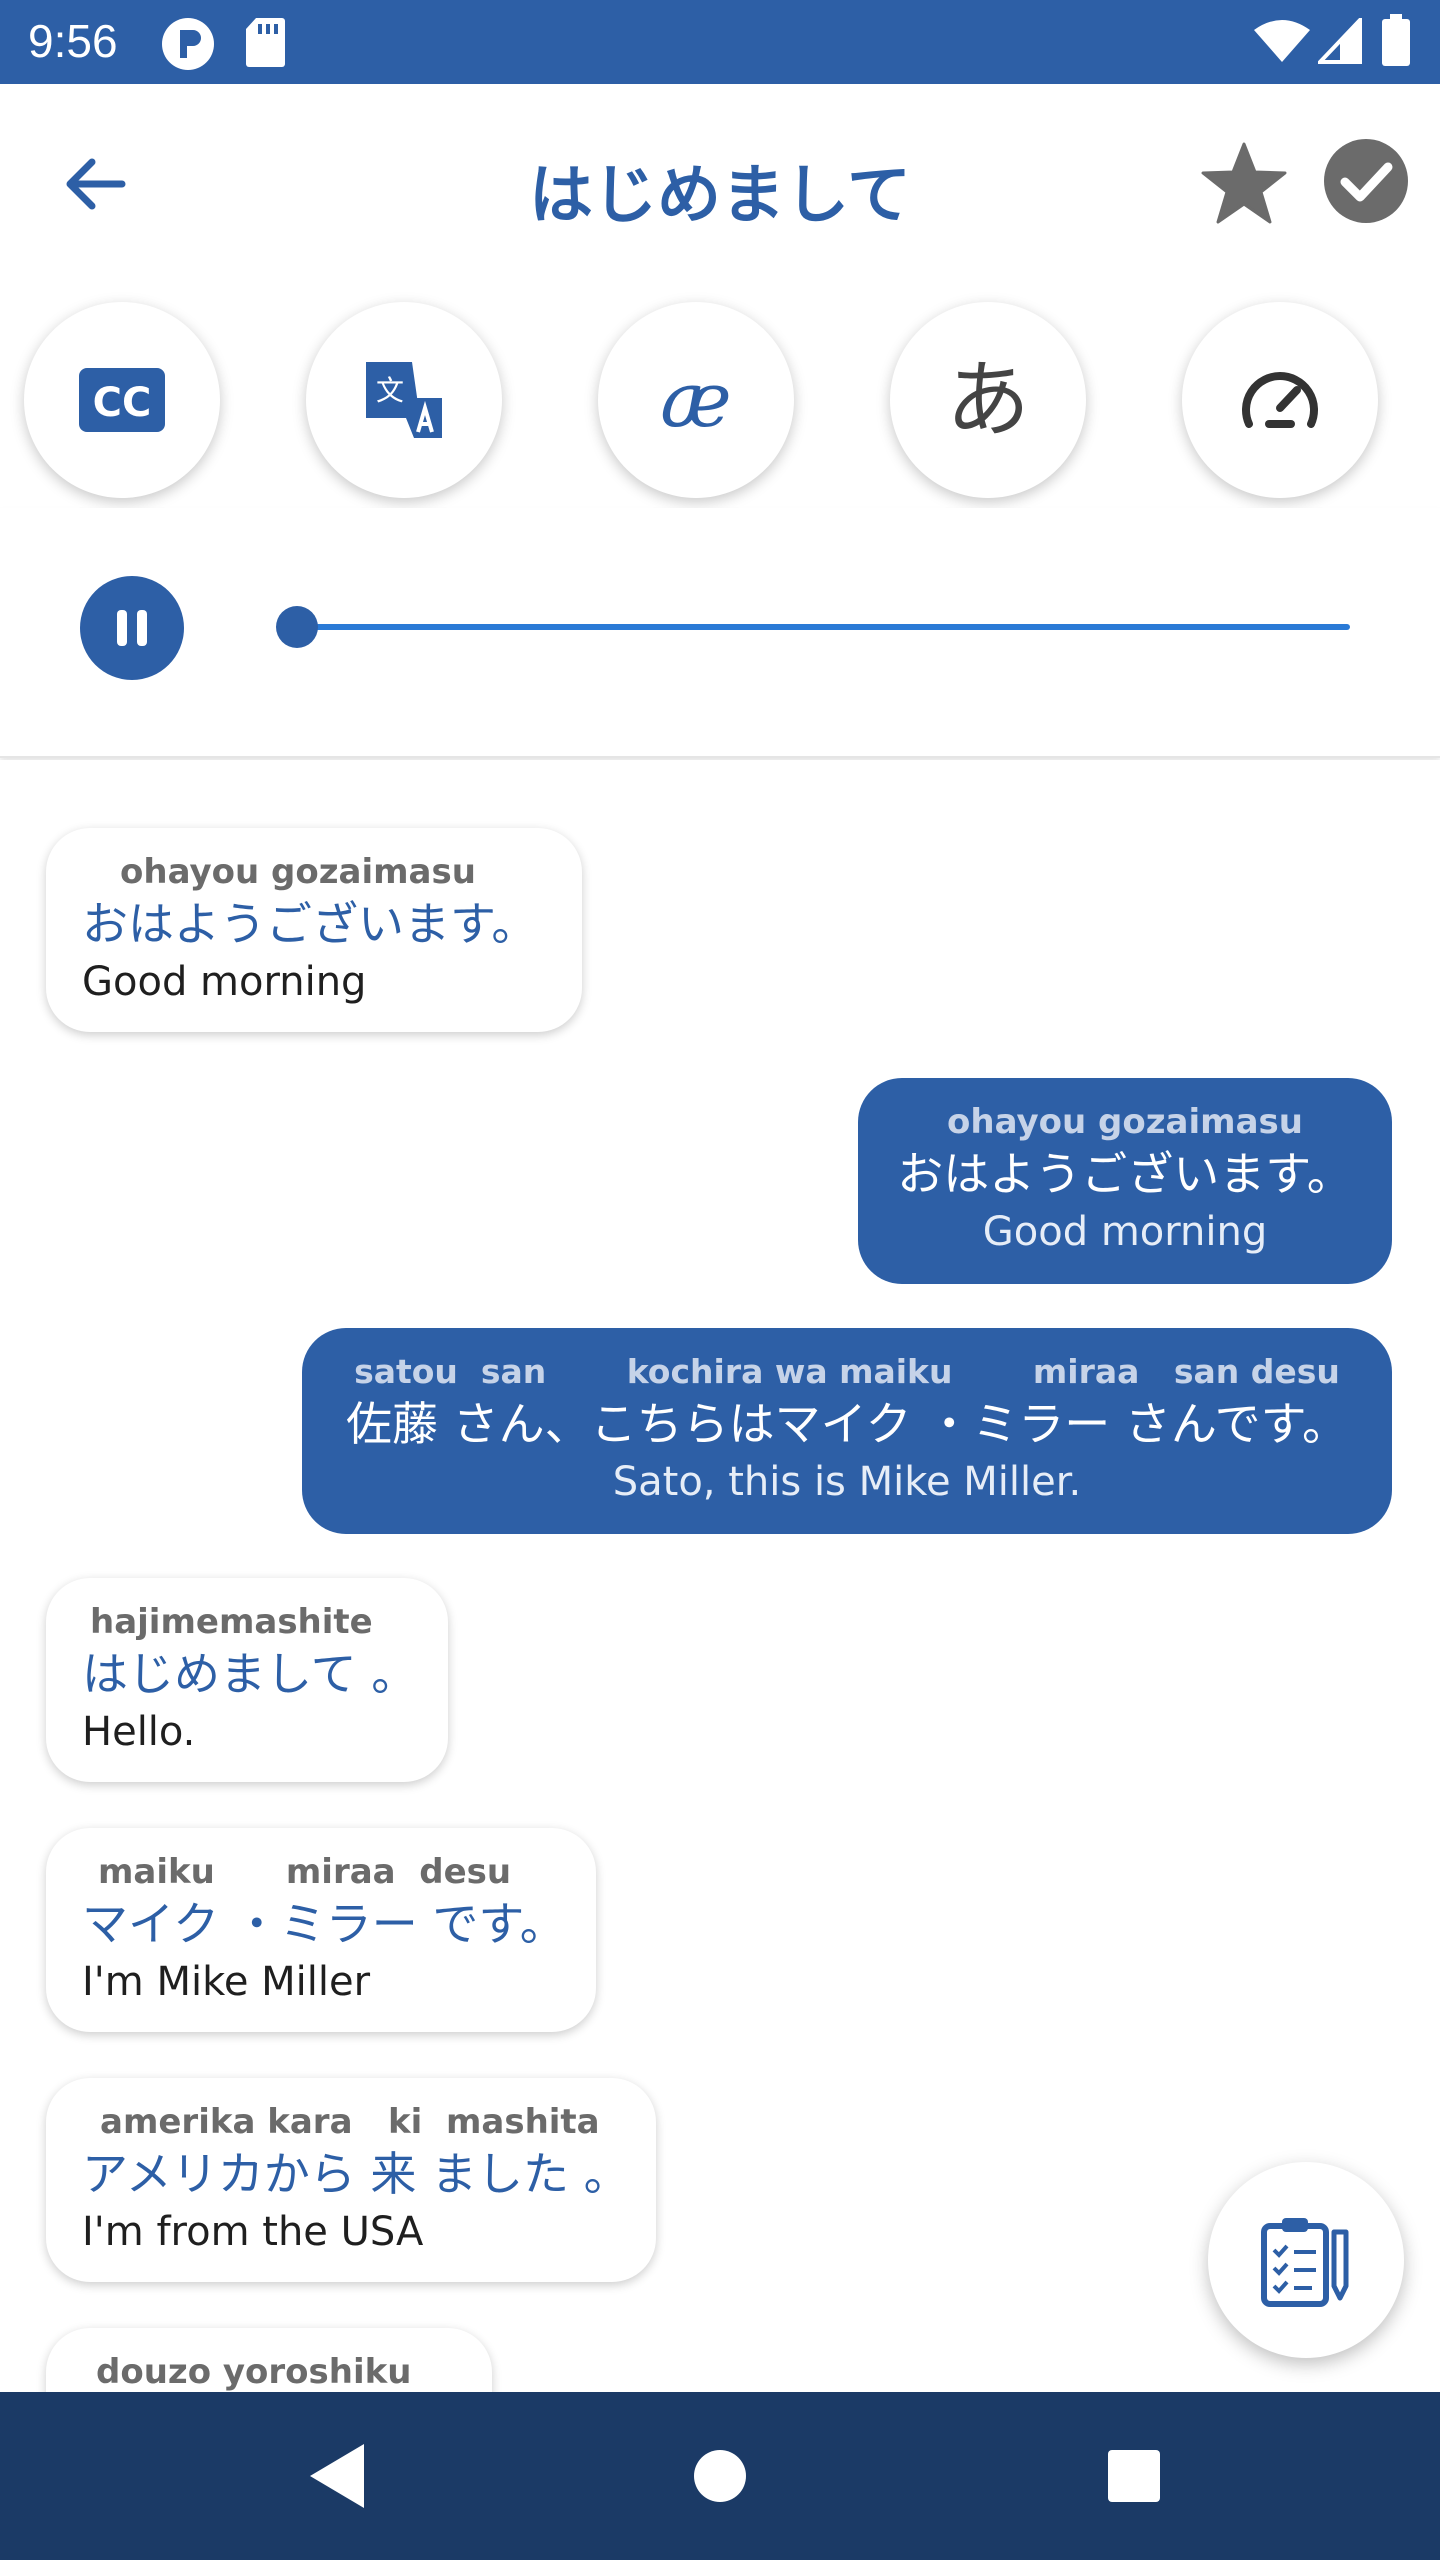  I want to click on nav-recents-icon, so click(1134, 2476).